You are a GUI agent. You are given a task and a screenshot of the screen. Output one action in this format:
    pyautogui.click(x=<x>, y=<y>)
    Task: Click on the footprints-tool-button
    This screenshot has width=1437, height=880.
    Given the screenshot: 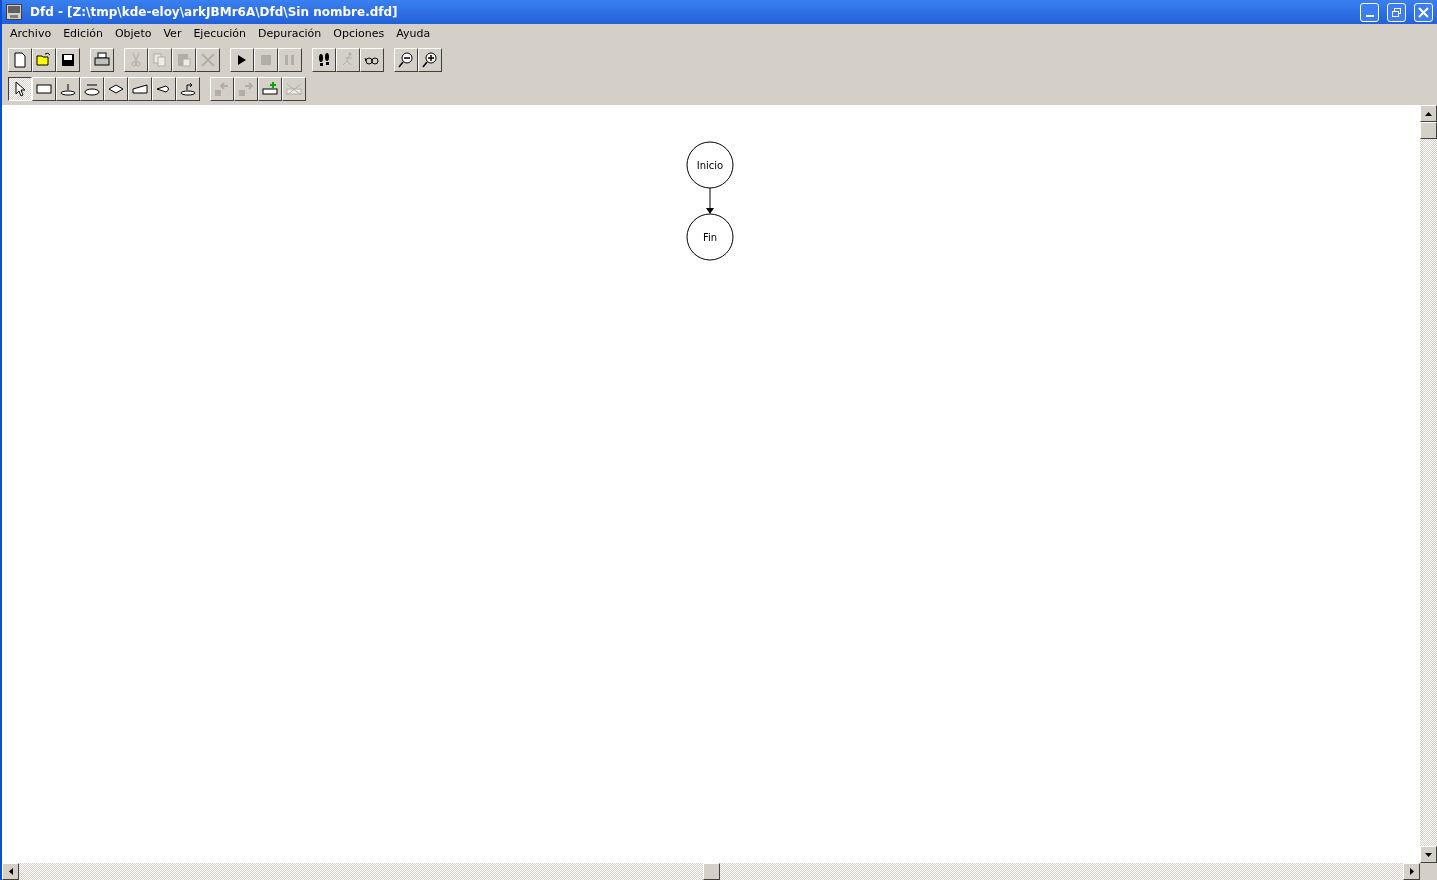 What is the action you would take?
    pyautogui.click(x=324, y=59)
    